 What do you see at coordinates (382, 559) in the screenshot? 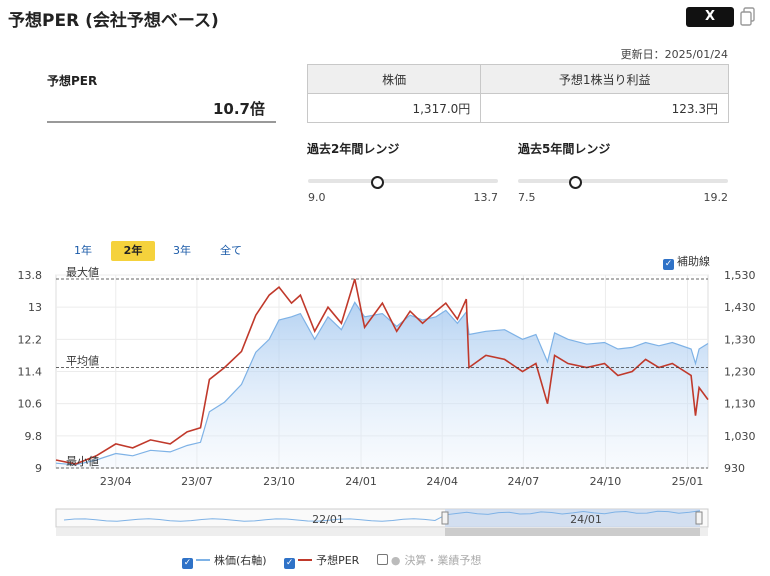
I see `legend-forecast-checkbox-icon` at bounding box center [382, 559].